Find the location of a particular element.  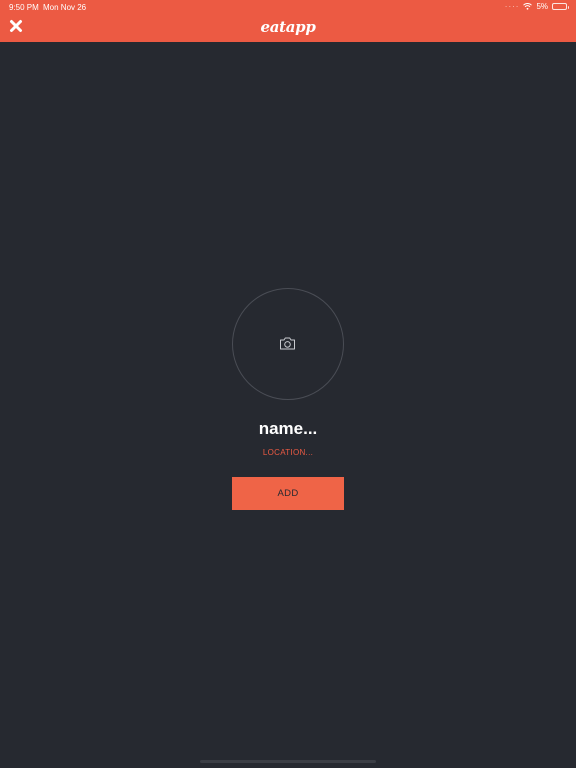

battery-icon is located at coordinates (560, 6).